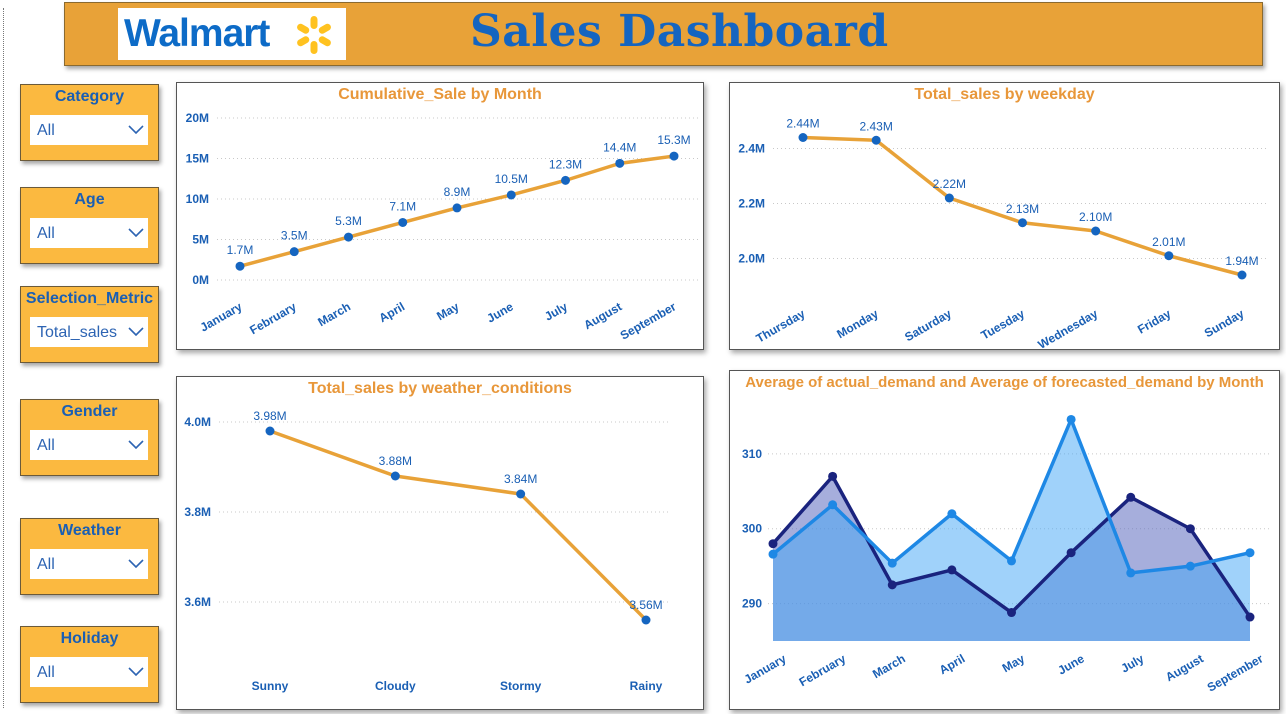 The height and width of the screenshot is (714, 1286). I want to click on x-tick-label: March, so click(889, 666).